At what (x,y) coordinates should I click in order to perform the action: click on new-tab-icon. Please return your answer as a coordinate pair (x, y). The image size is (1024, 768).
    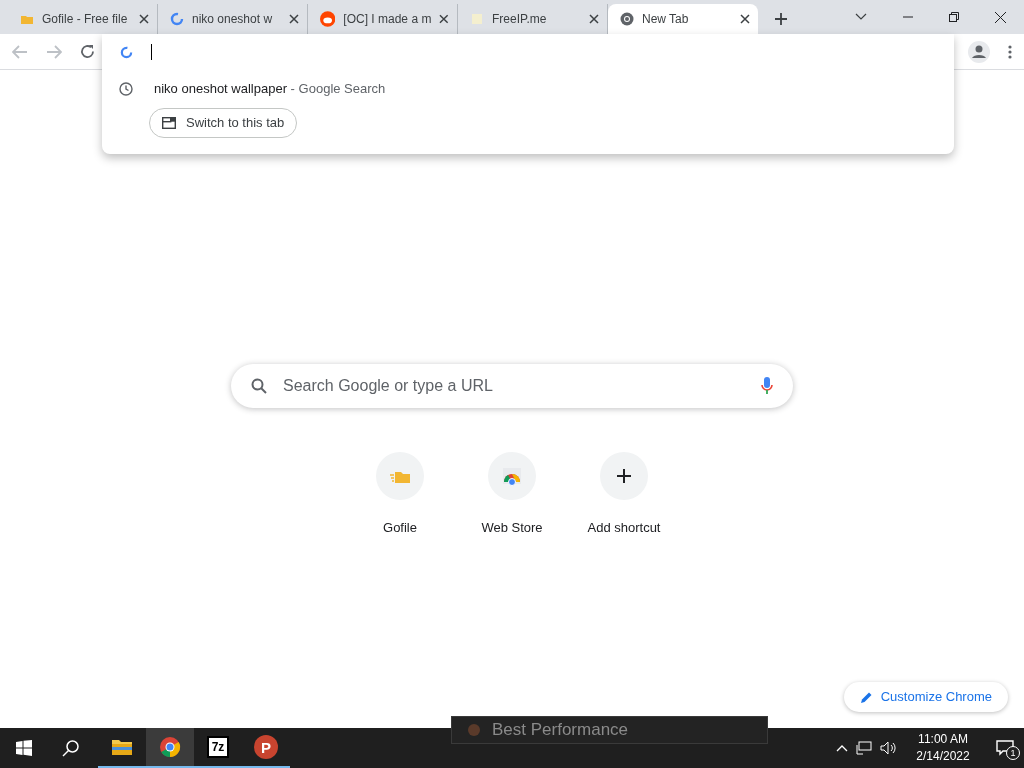
    Looking at the image, I should click on (781, 19).